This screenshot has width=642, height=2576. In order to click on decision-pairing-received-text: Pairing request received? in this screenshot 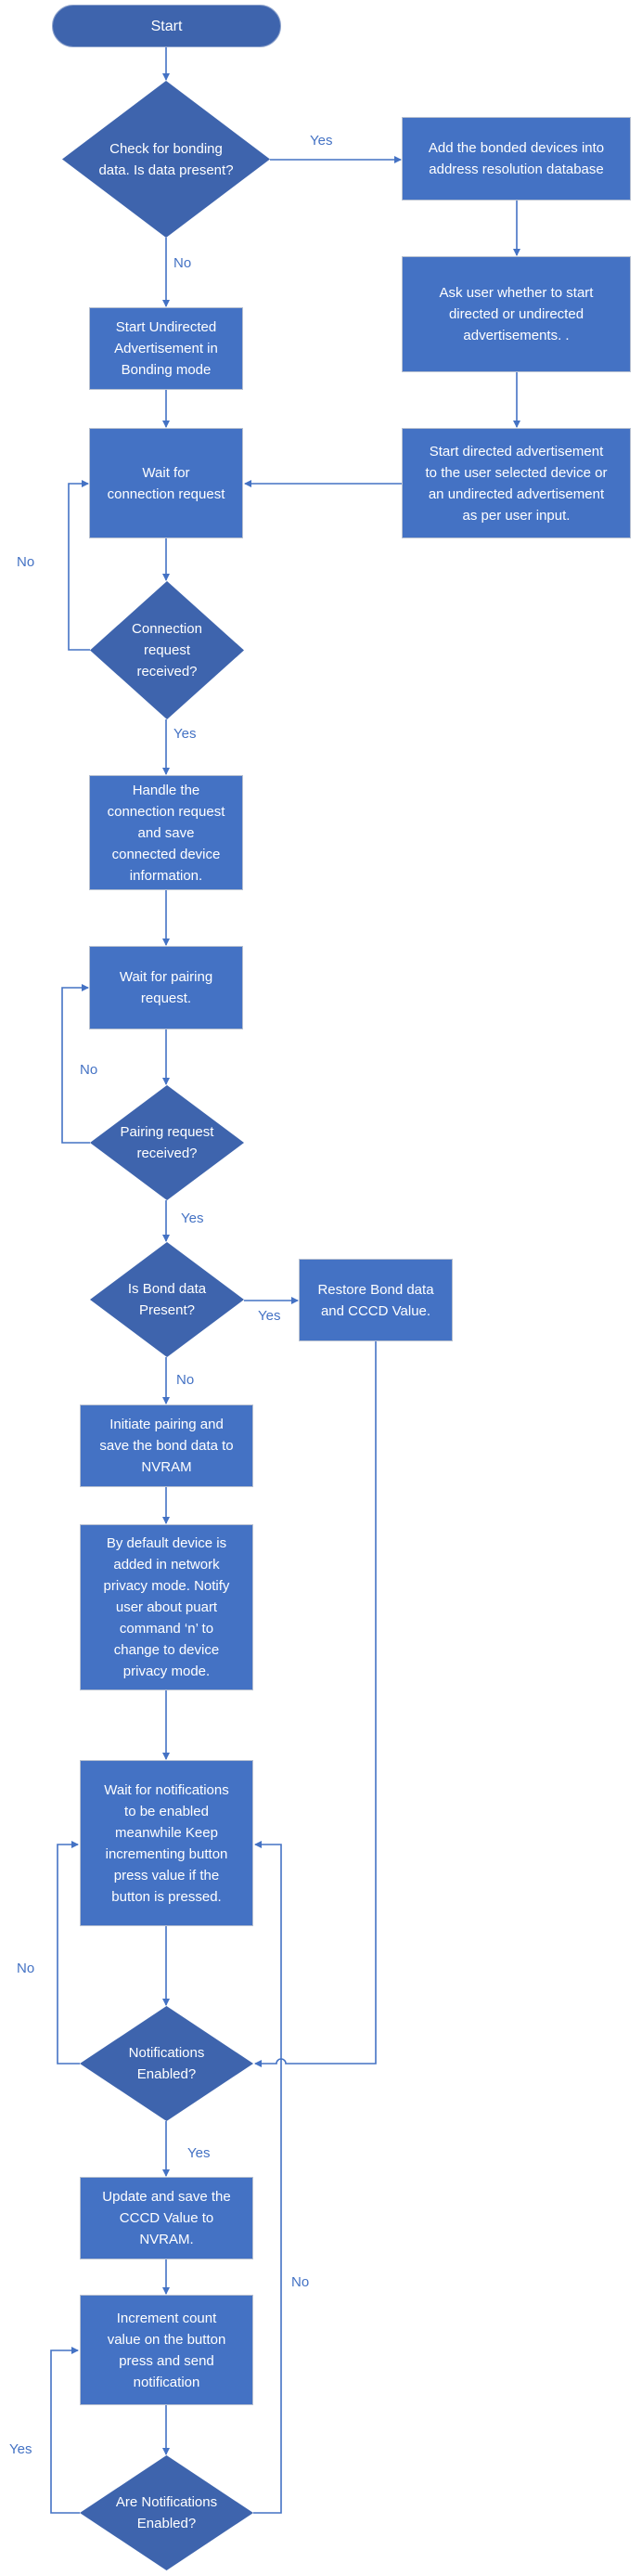, I will do `click(167, 1142)`.